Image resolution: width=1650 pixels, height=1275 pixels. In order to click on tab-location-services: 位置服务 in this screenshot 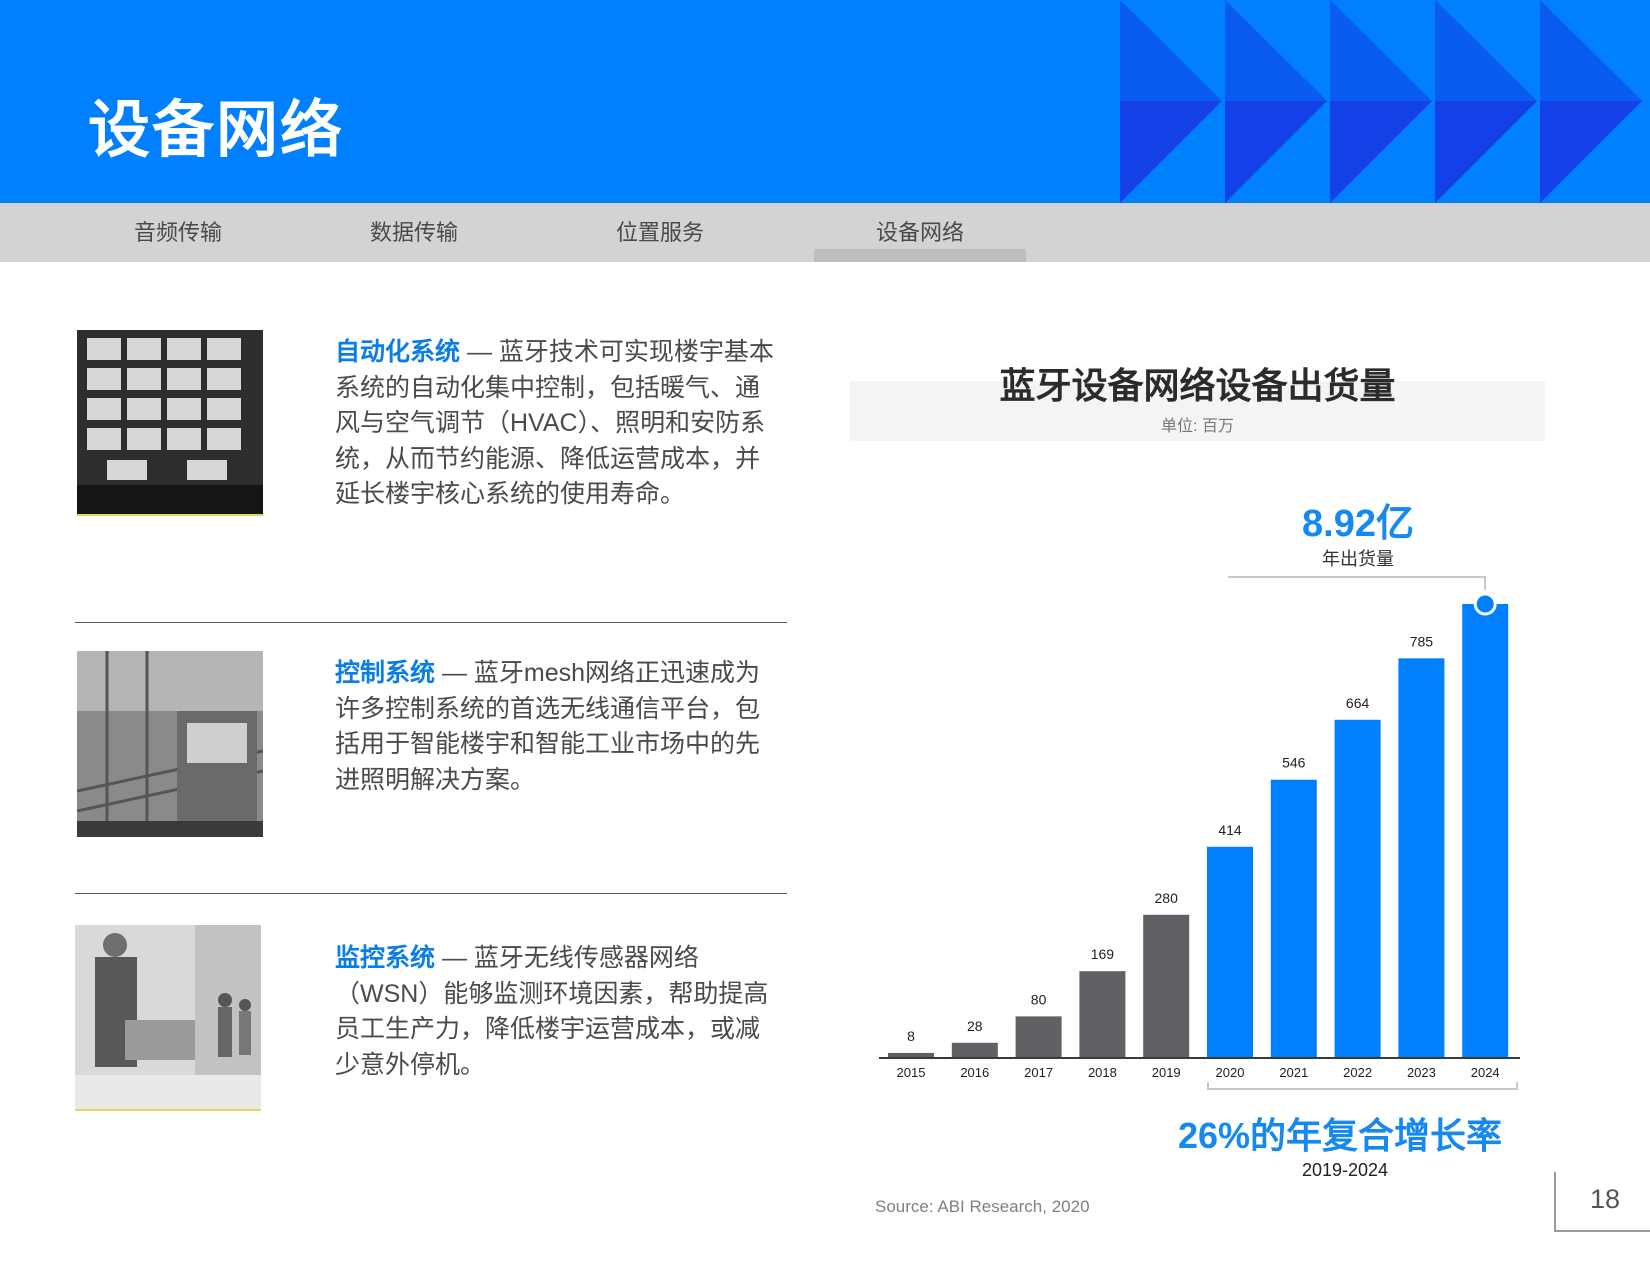, I will do `click(660, 232)`.